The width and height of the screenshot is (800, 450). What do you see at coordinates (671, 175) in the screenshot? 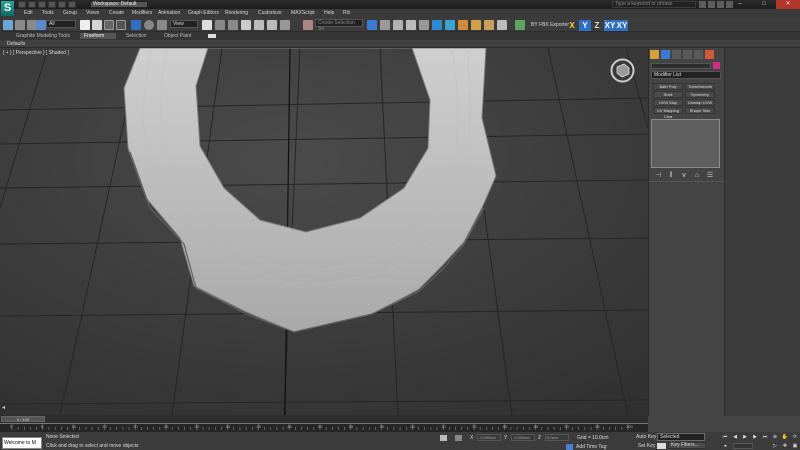
I see `show-end-result-icon: ‖` at bounding box center [671, 175].